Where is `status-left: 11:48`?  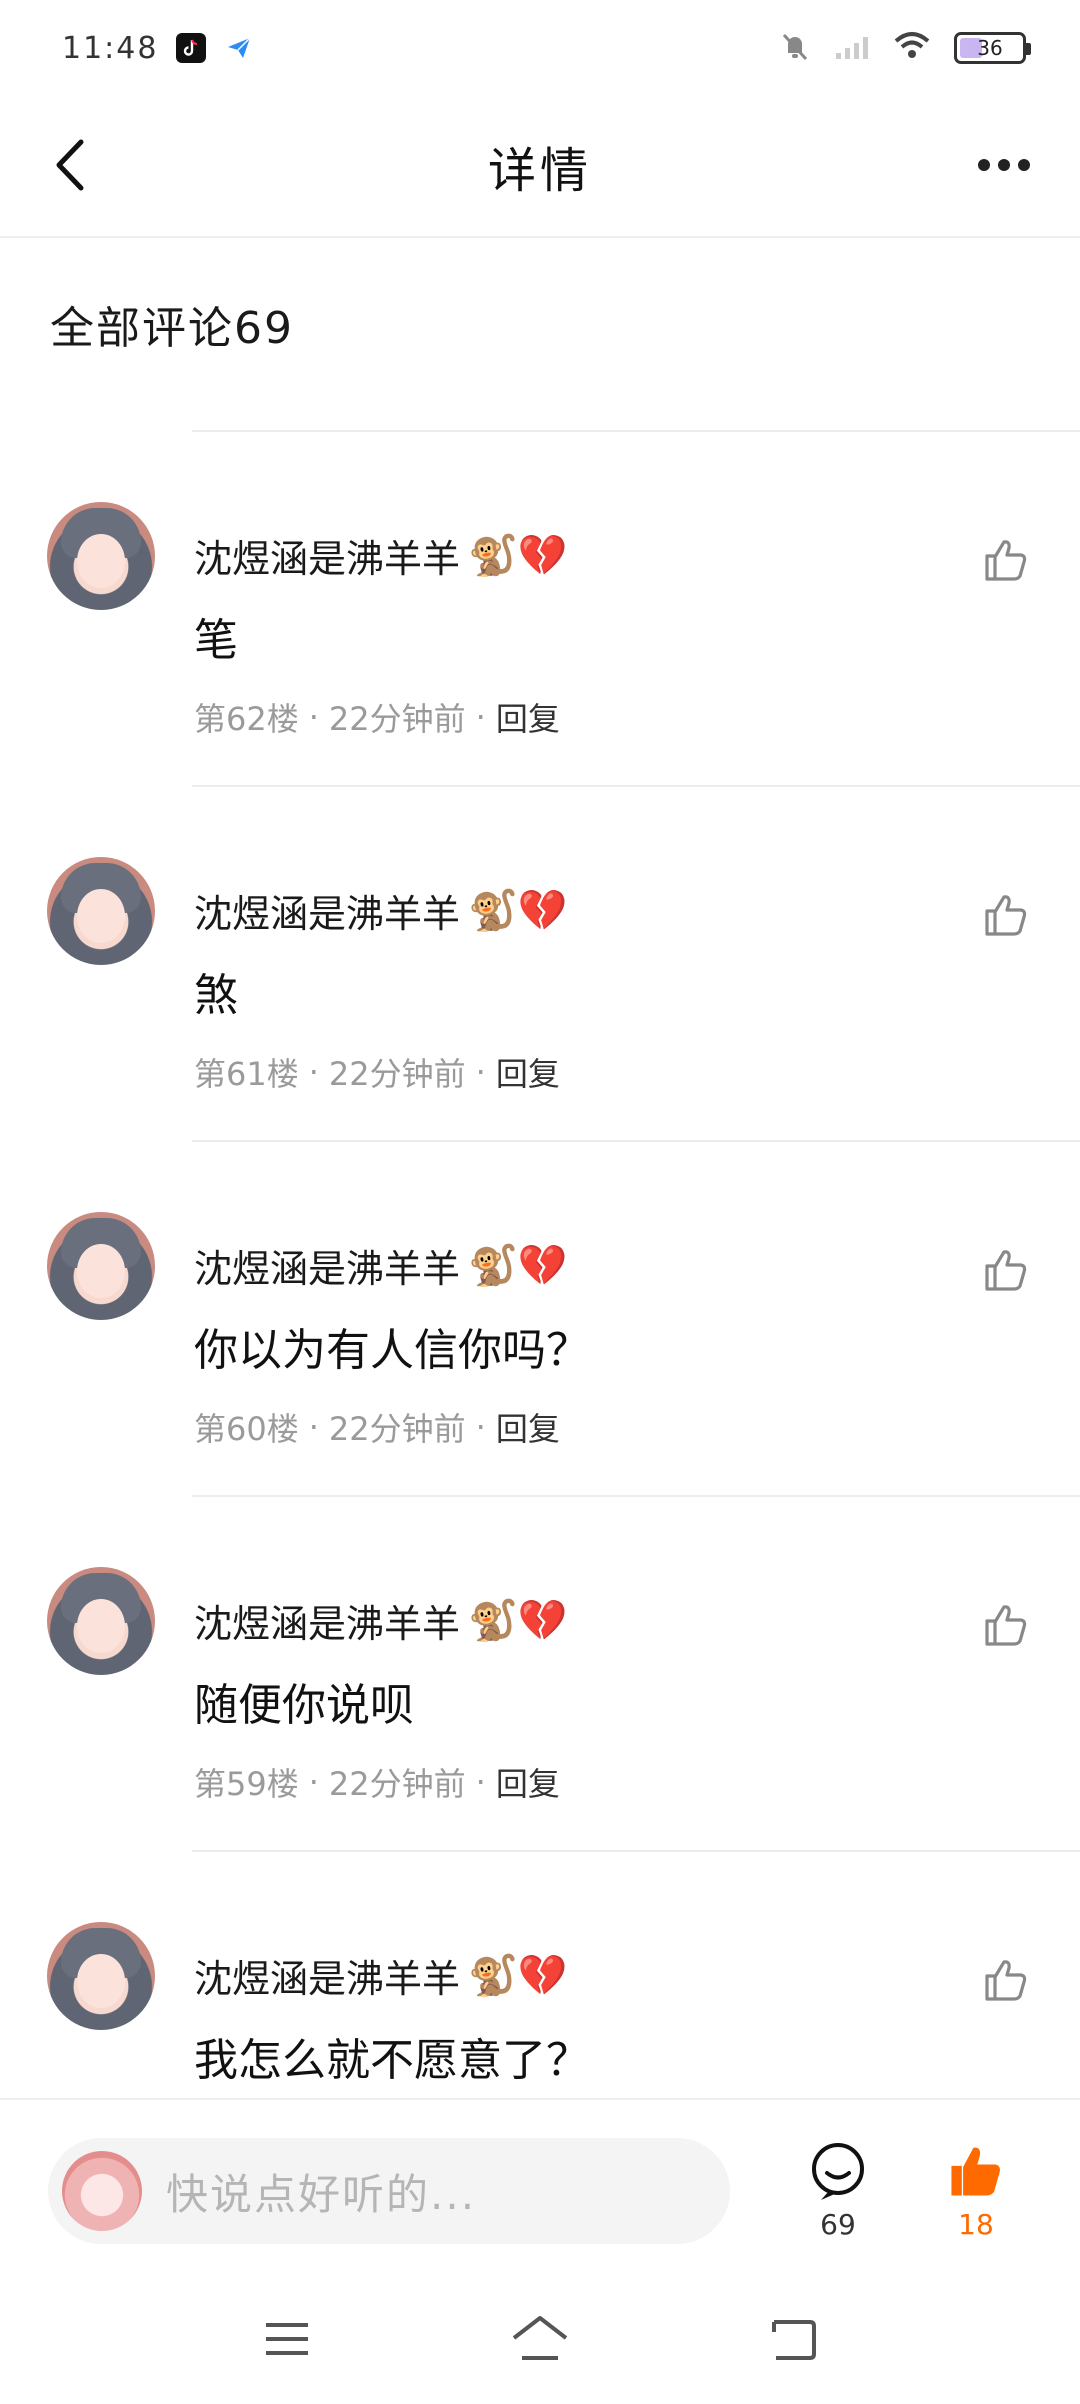
status-left: 11:48 is located at coordinates (158, 48).